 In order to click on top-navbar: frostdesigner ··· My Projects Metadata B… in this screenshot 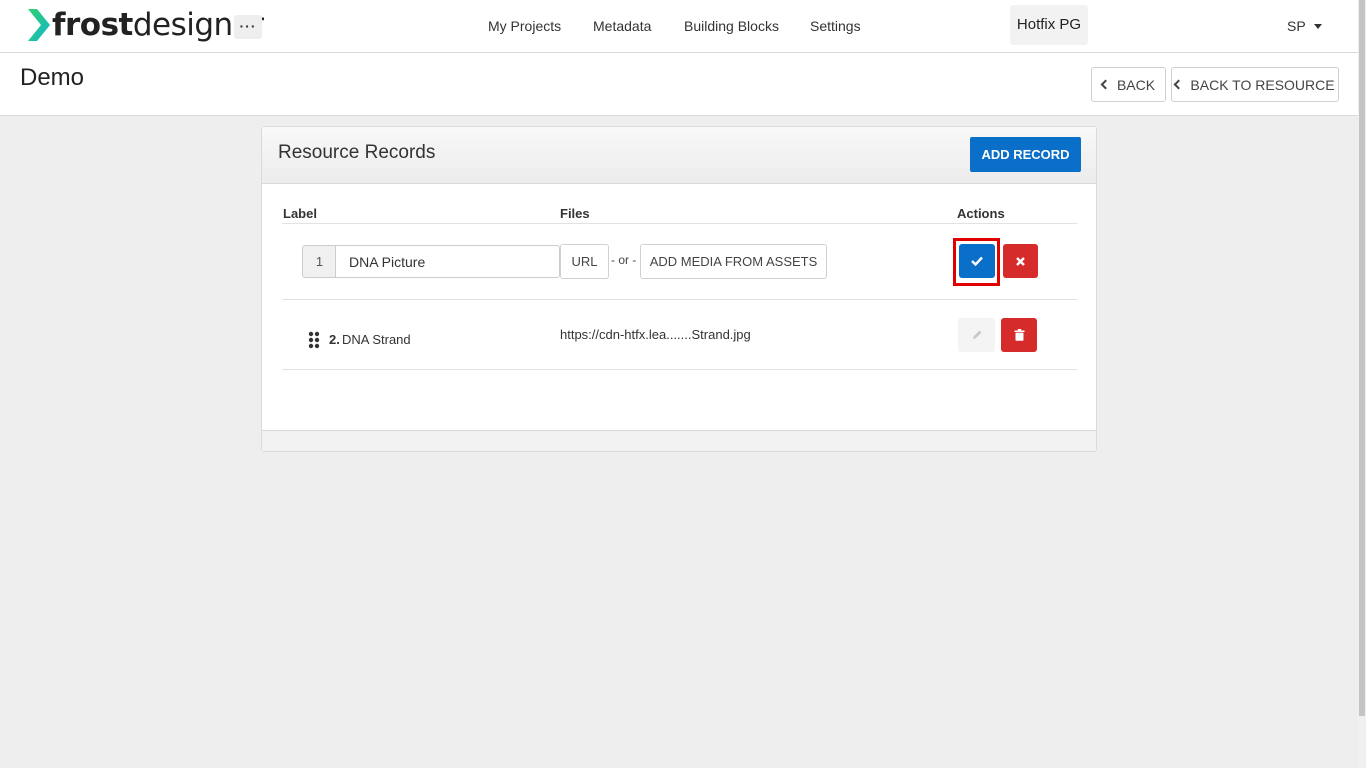, I will do `click(679, 26)`.